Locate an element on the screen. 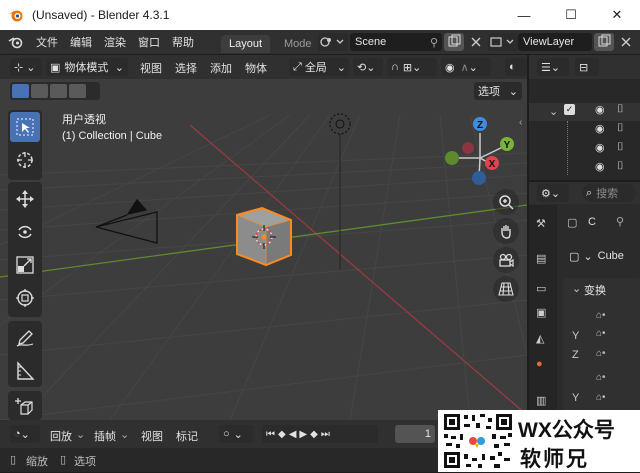 The image size is (640, 473). prev-keyframe-icon: ◆ is located at coordinates (283, 434).